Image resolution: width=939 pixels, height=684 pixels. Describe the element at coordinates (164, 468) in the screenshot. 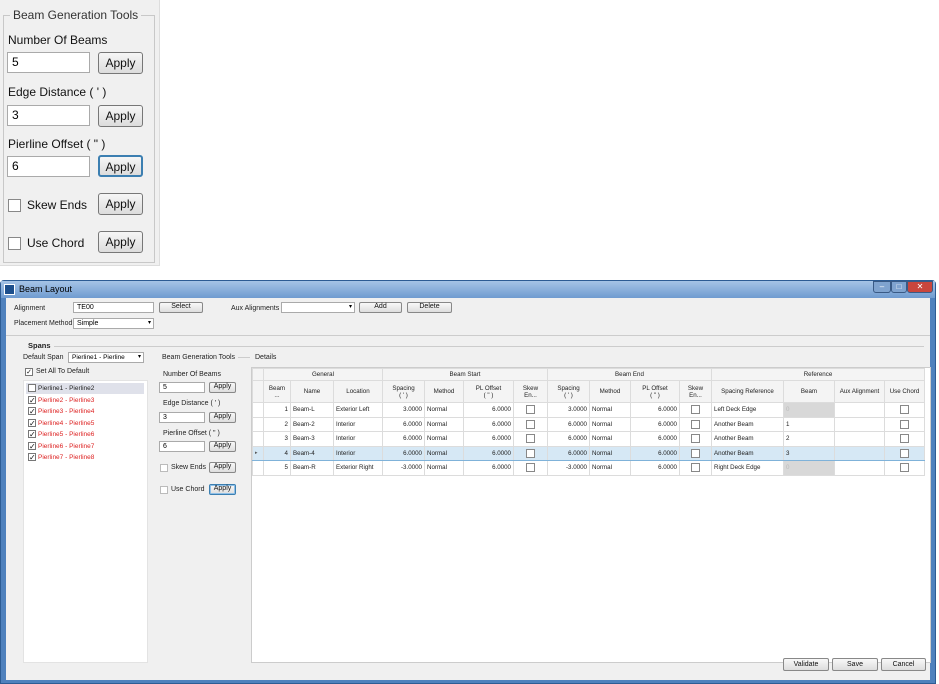

I see `skew-ends-checkbox` at that location.